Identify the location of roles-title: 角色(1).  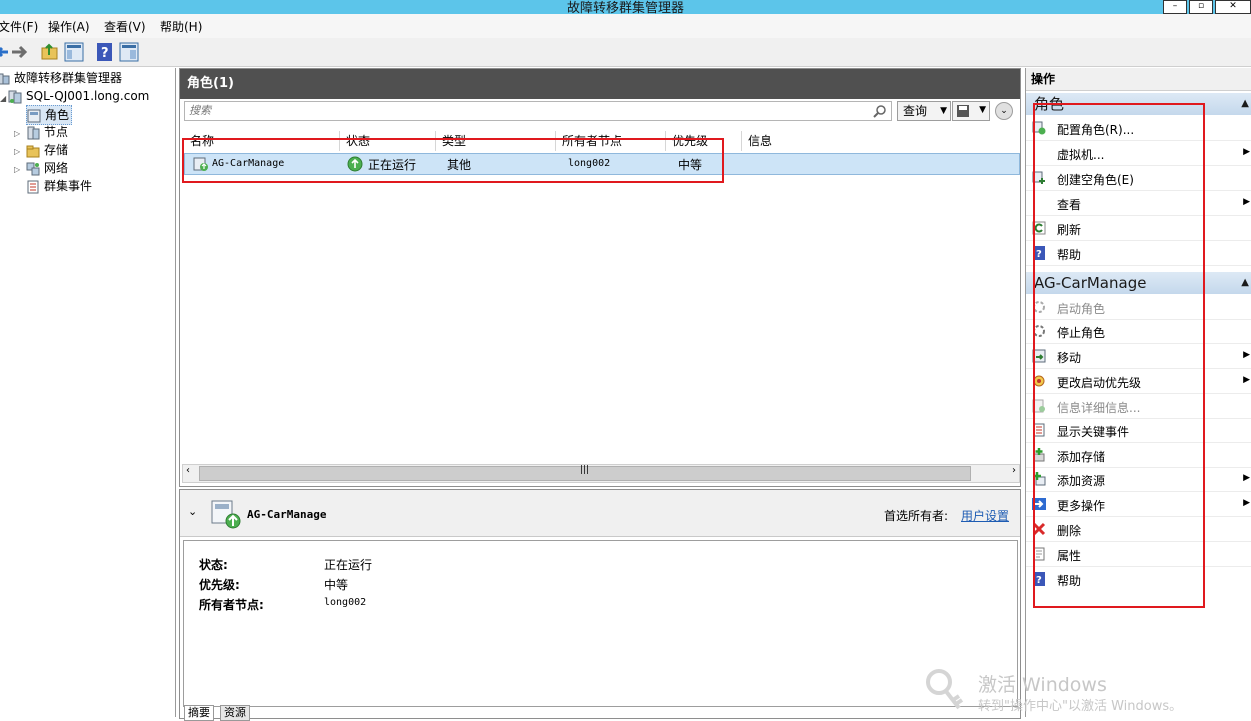
(210, 83).